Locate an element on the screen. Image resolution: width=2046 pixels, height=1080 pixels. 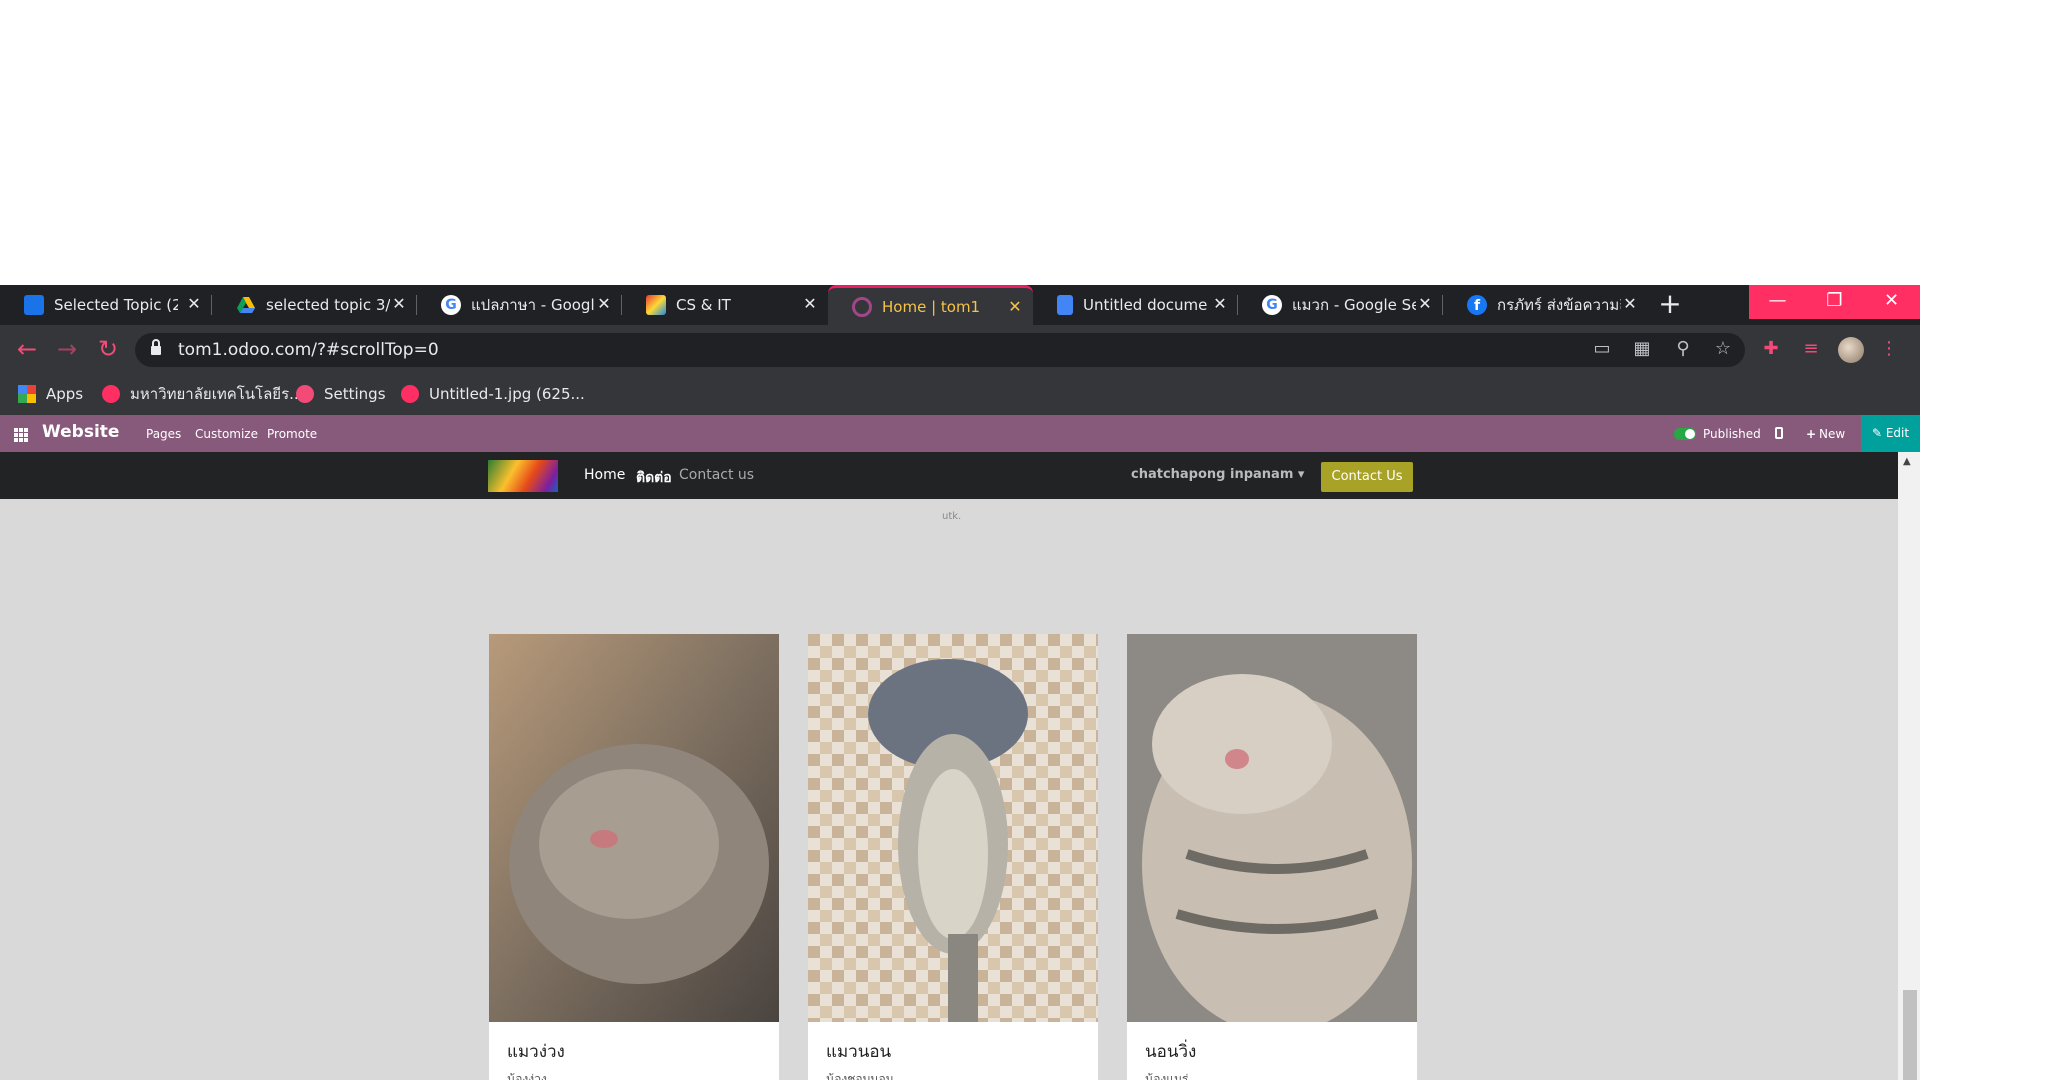
url-text: tom1.odoo.com/?#scrollTop=0 is located at coordinates (308, 350).